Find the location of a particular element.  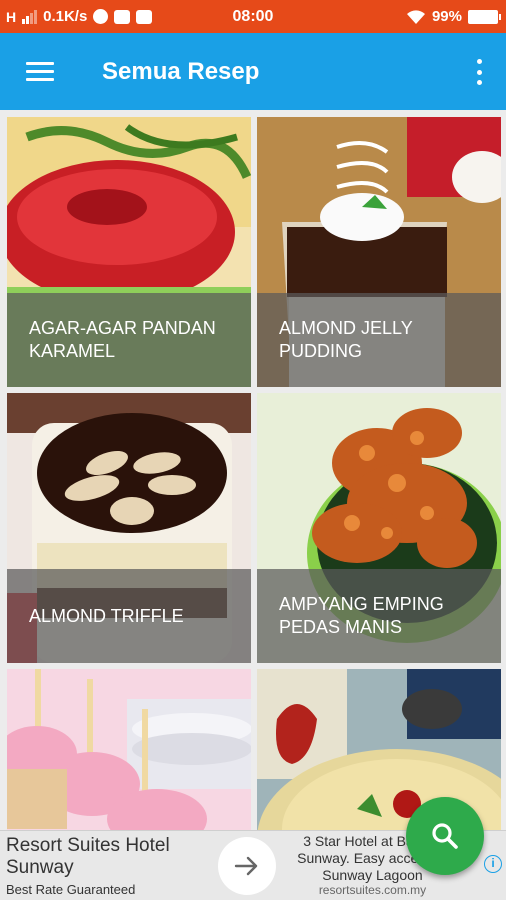

battery-icon is located at coordinates (484, 16).